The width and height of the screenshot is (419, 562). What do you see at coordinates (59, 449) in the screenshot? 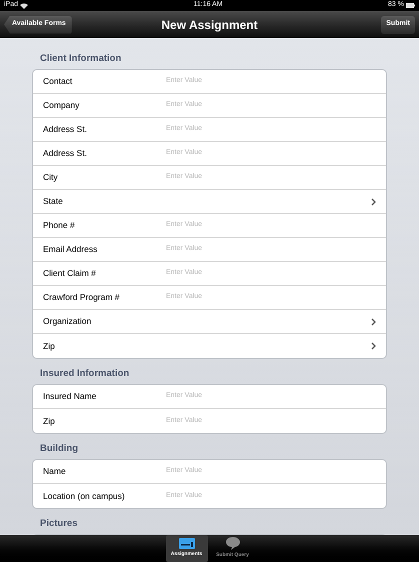
I see `section-header: Building` at bounding box center [59, 449].